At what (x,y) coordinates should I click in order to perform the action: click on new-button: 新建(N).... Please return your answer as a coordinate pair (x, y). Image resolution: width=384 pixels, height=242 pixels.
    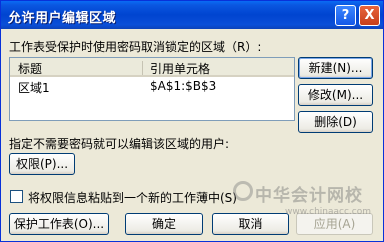
    Looking at the image, I should click on (335, 68).